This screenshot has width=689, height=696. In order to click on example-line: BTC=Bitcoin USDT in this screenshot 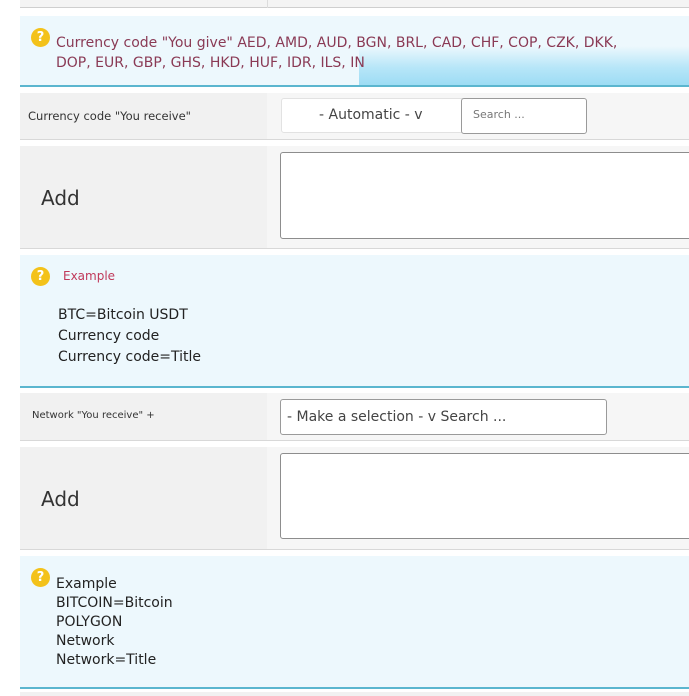, I will do `click(123, 315)`.